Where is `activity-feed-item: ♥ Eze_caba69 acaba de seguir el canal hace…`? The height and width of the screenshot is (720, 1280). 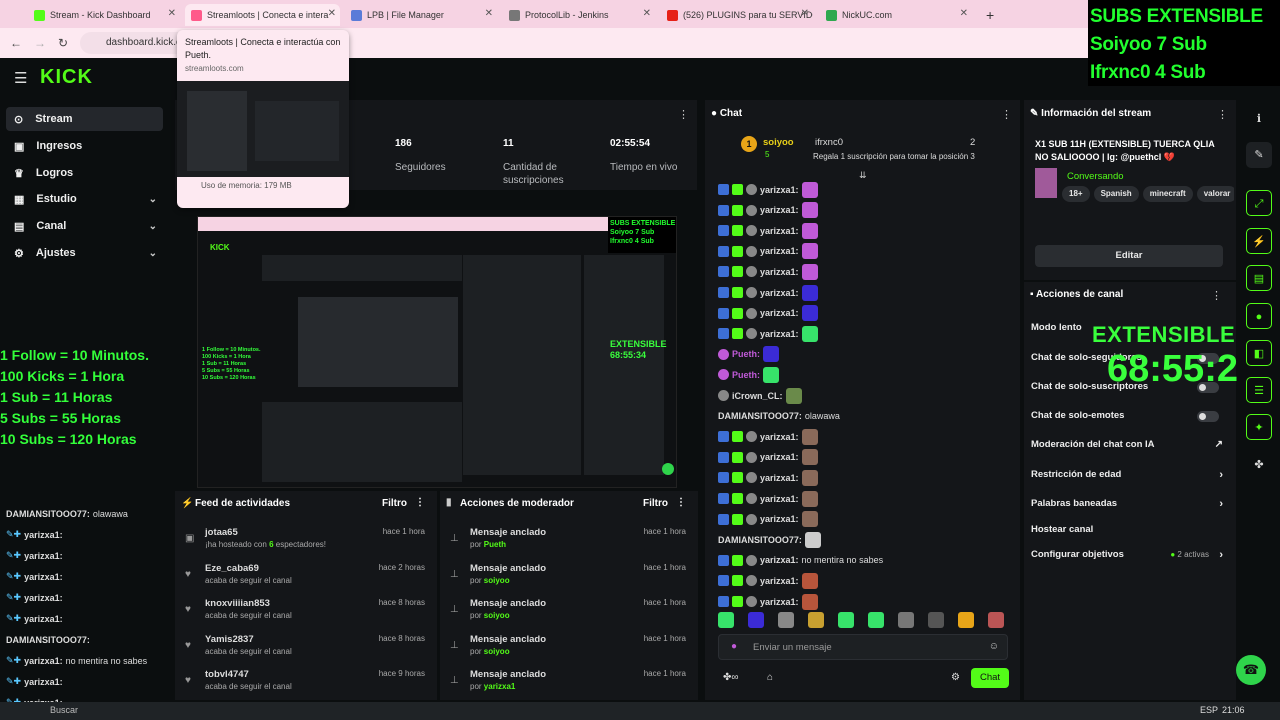
activity-feed-item: ♥ Eze_caba69 acaba de seguir el canal hace… is located at coordinates (306, 577).